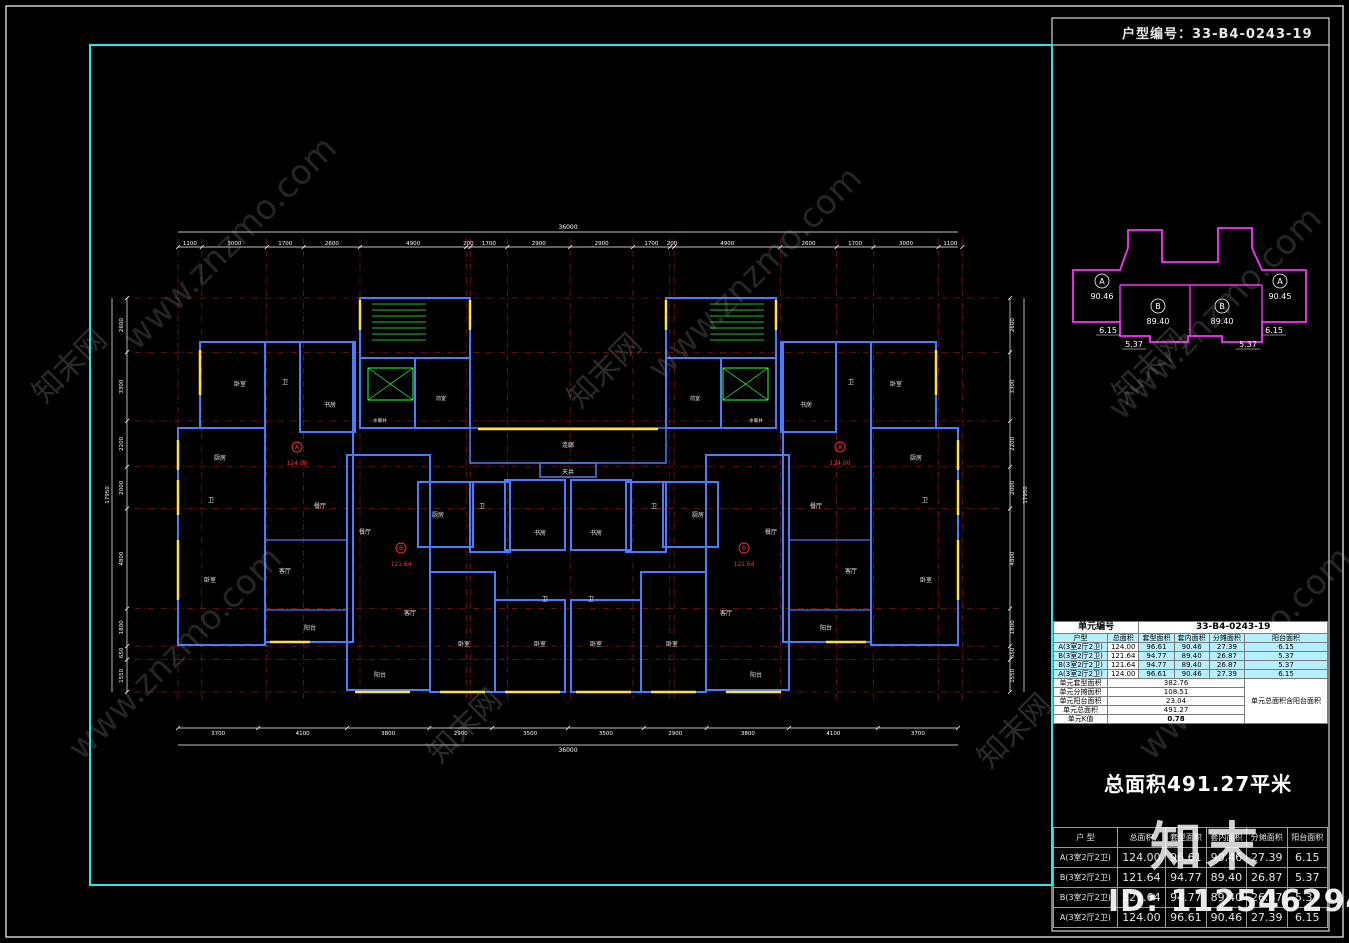 The image size is (1349, 943). What do you see at coordinates (1286, 665) in the screenshot?
I see `cell-balcony: 5.37` at bounding box center [1286, 665].